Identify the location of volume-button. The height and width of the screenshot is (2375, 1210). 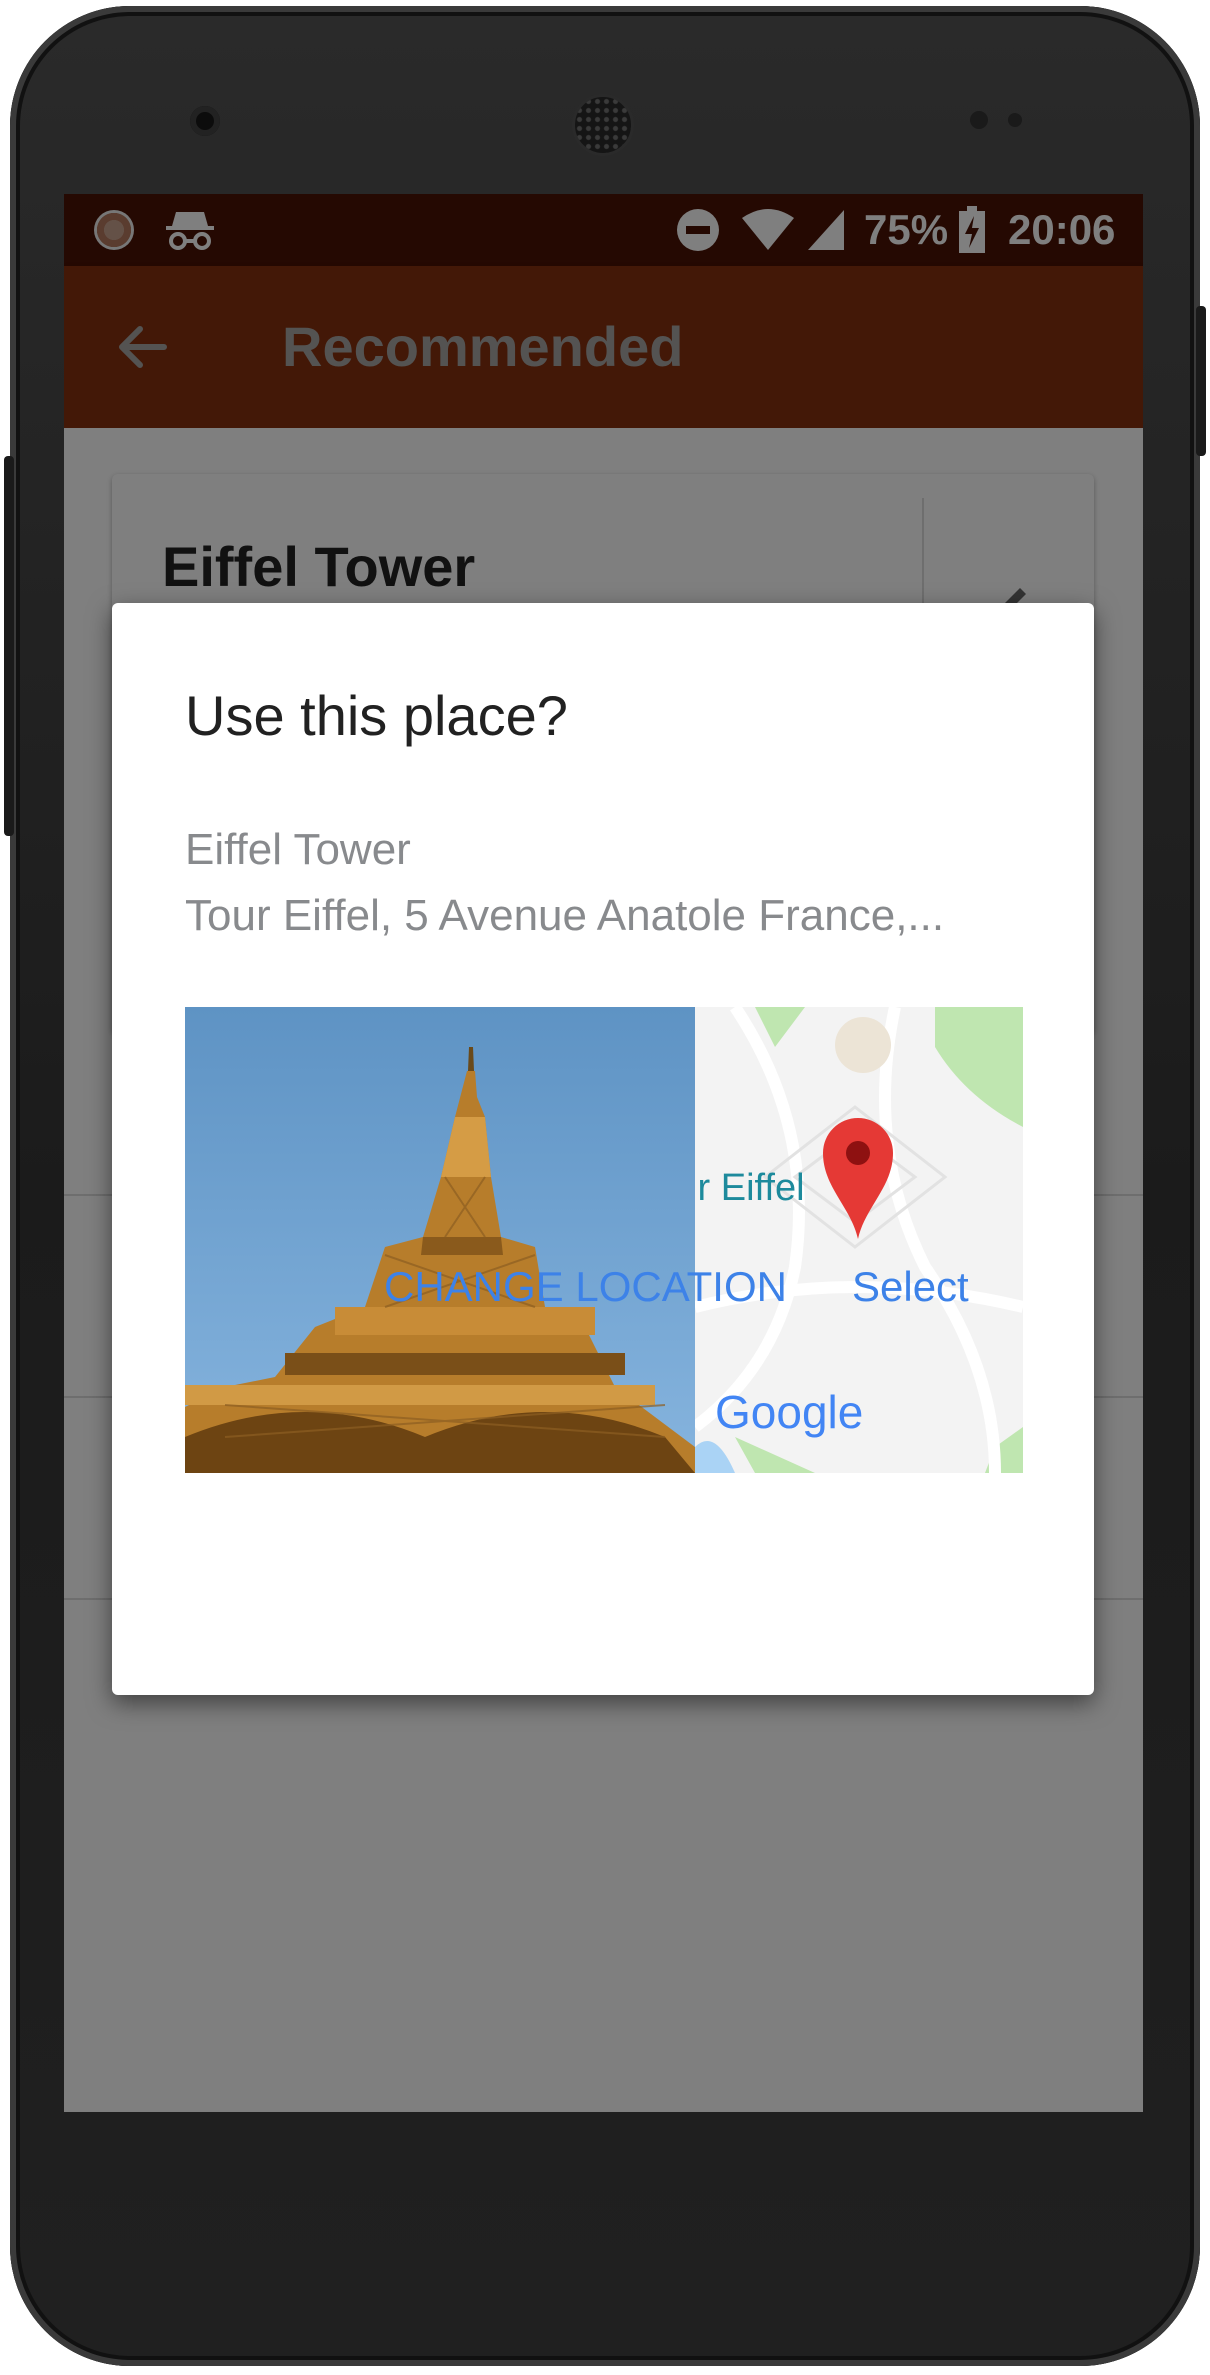
(9, 646).